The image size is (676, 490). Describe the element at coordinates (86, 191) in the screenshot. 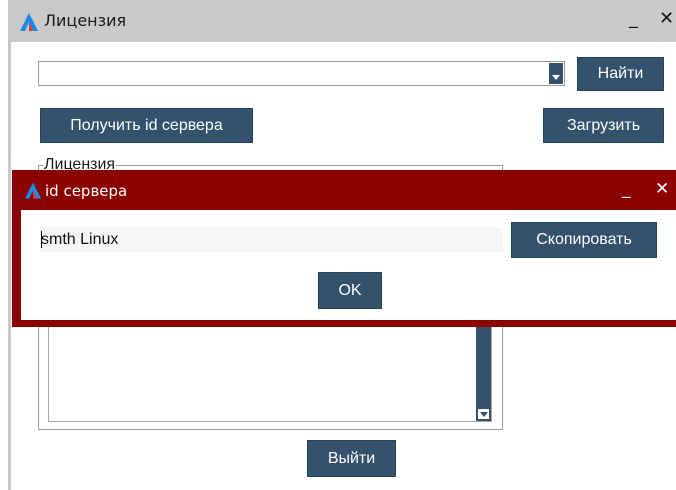

I see `dialog-title: id сервера` at that location.